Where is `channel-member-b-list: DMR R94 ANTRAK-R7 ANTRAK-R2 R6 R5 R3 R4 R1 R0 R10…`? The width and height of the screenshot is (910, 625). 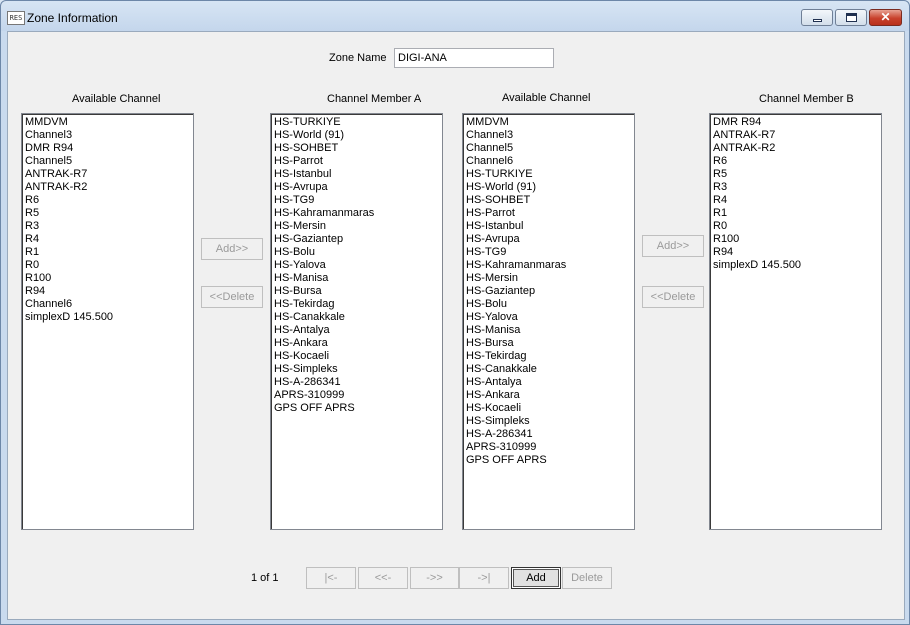 channel-member-b-list: DMR R94 ANTRAK-R7 ANTRAK-R2 R6 R5 R3 R4 R1 R0 R10… is located at coordinates (795, 321).